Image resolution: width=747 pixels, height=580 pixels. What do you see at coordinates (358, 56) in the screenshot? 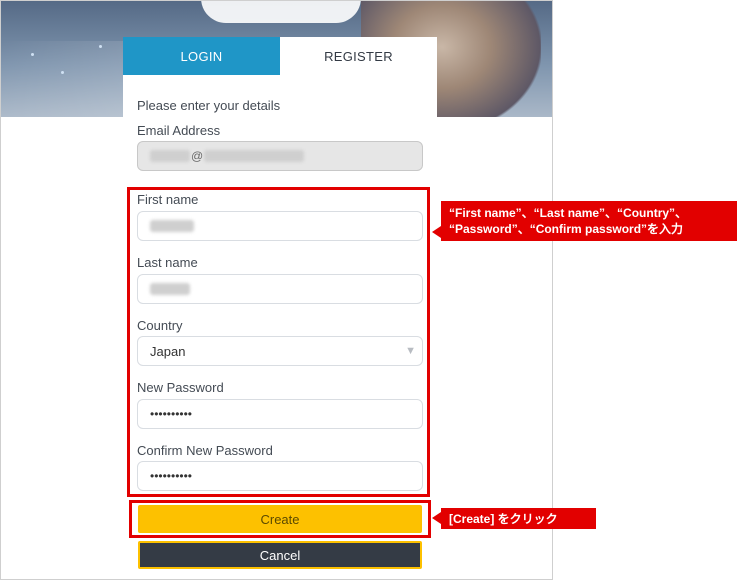
I see `tab-register: REGISTER` at bounding box center [358, 56].